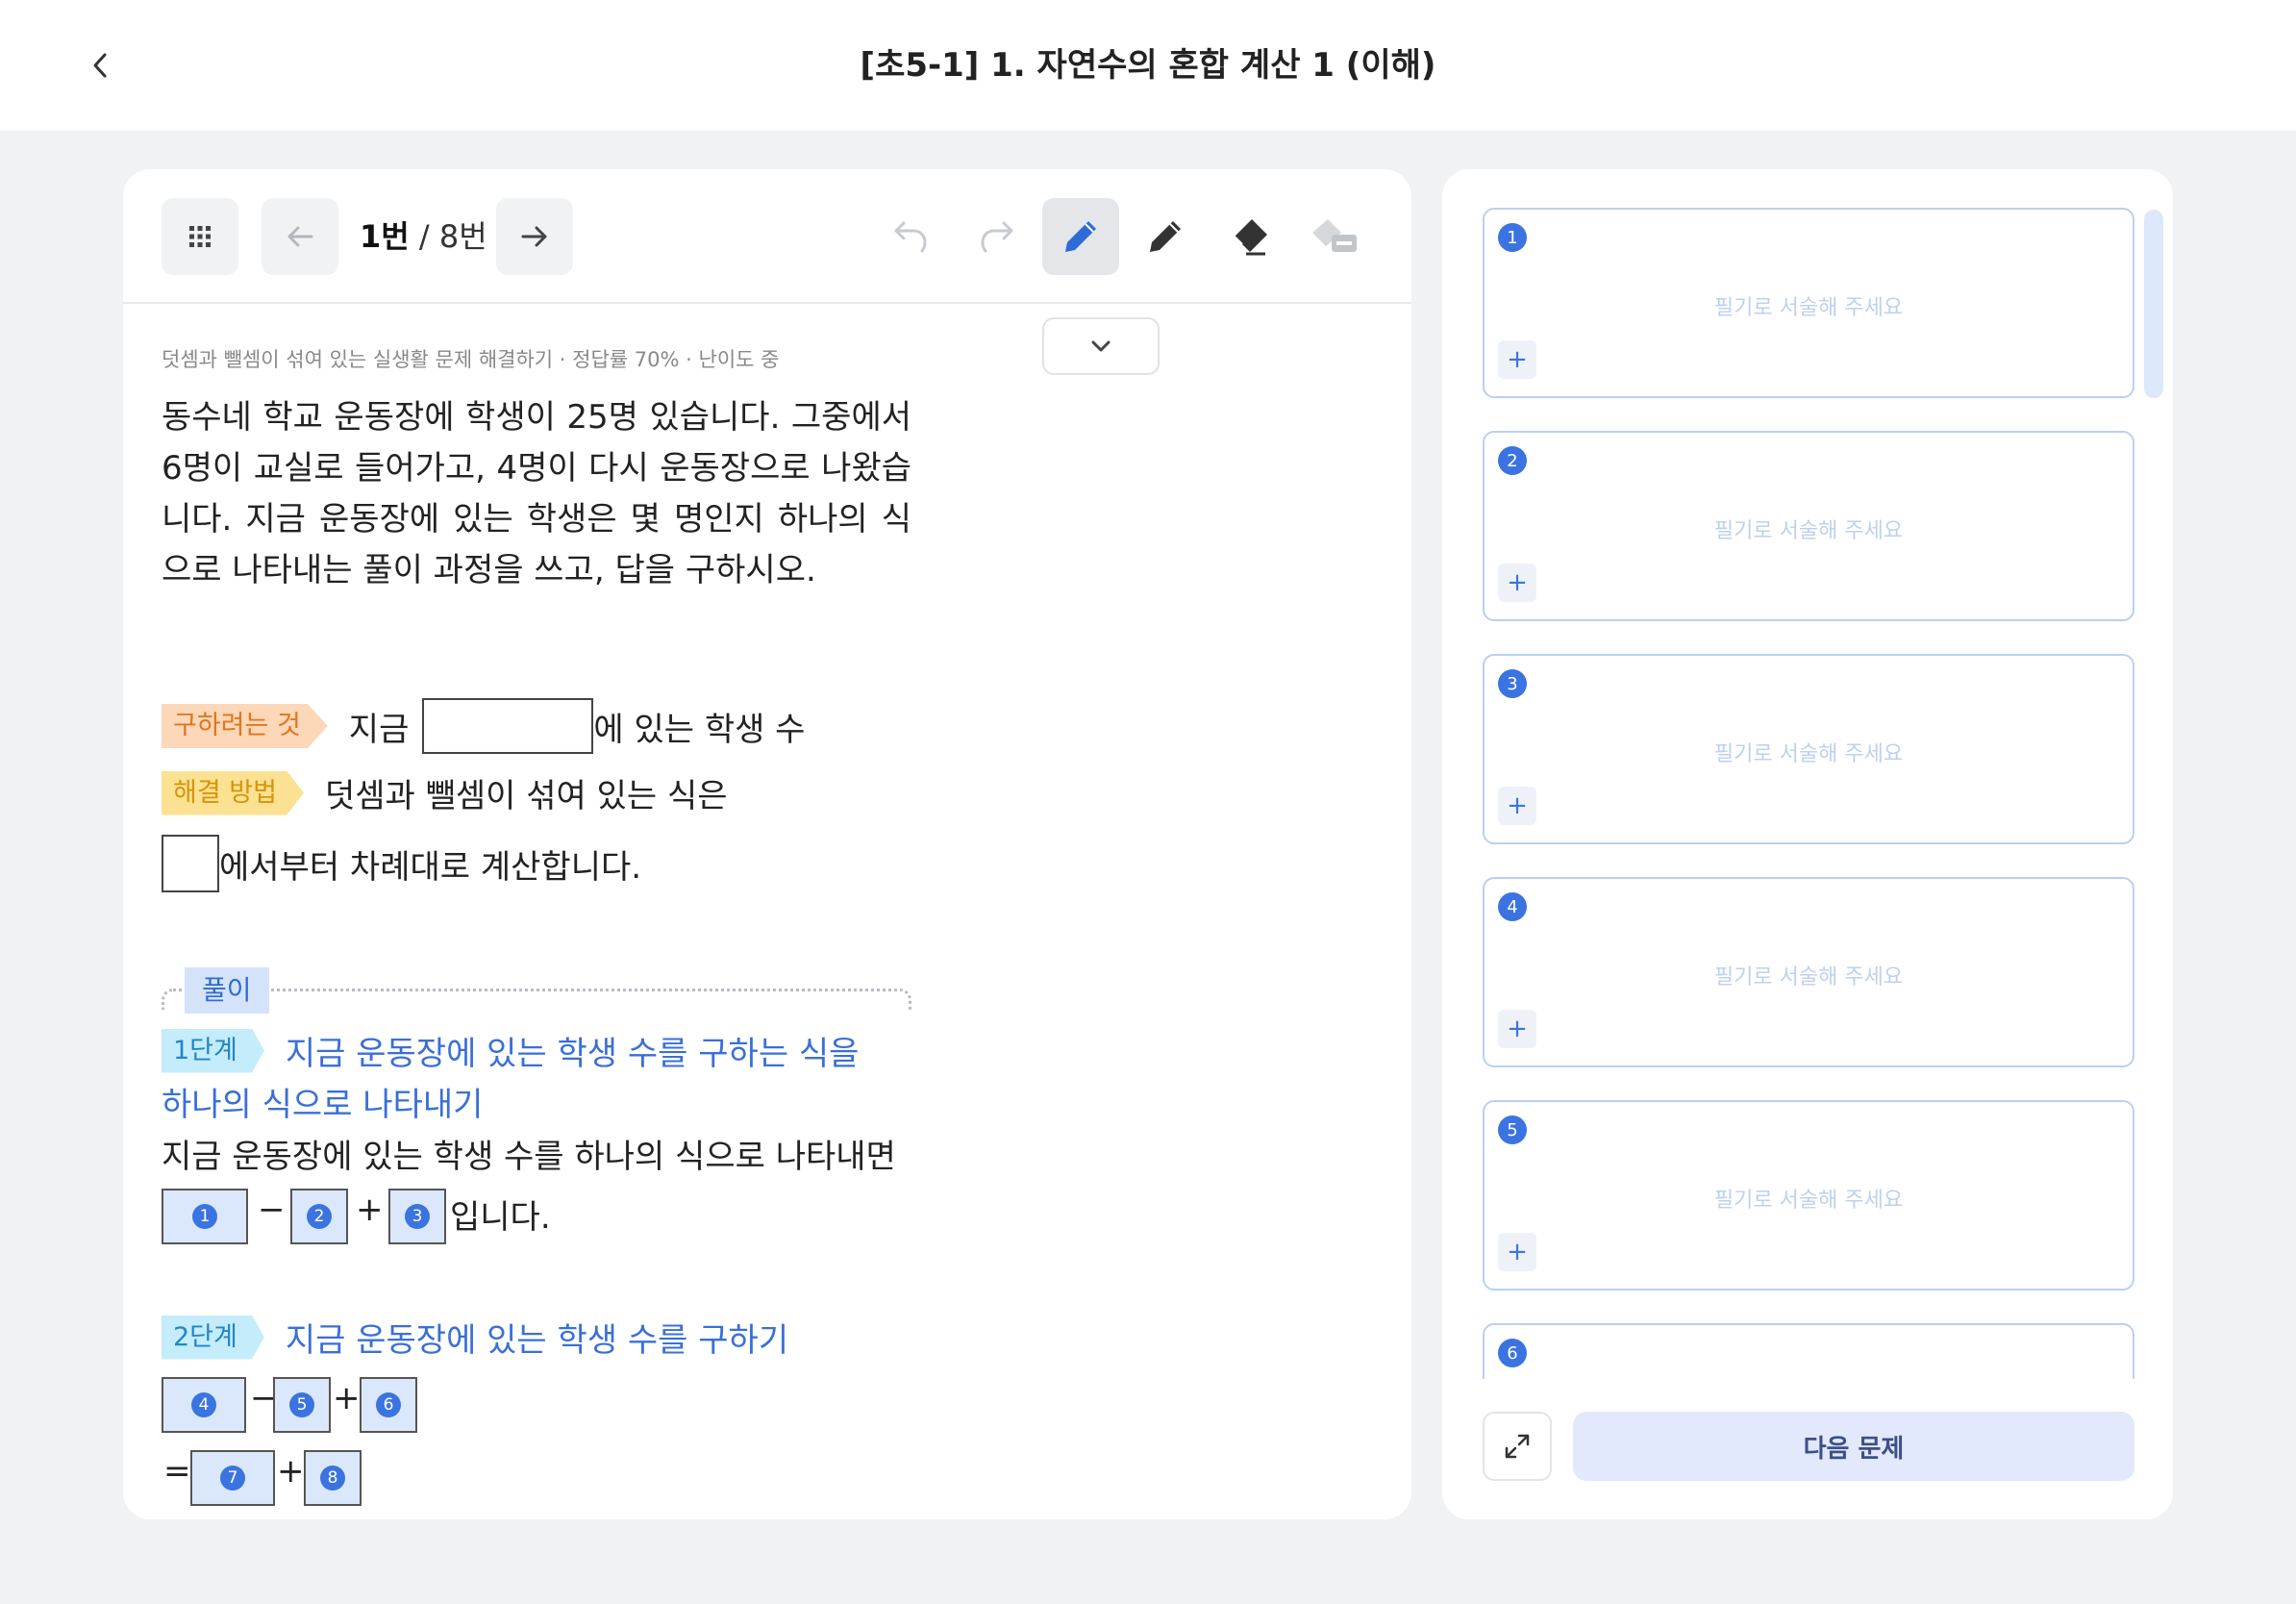  I want to click on method-row: 해결 방법 덧셈과 뺄셈이 섞여 있는 식은, so click(445, 792).